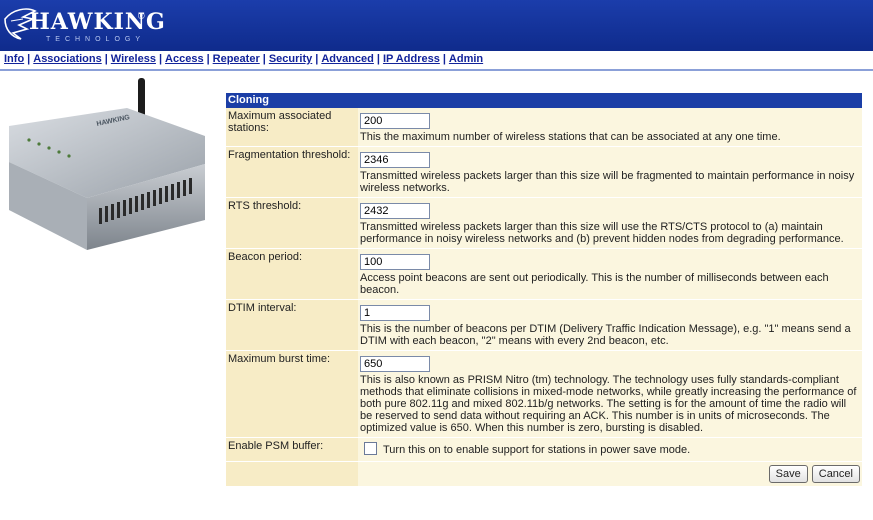 This screenshot has width=873, height=520. Describe the element at coordinates (290, 59) in the screenshot. I see `nav-security: Security` at that location.